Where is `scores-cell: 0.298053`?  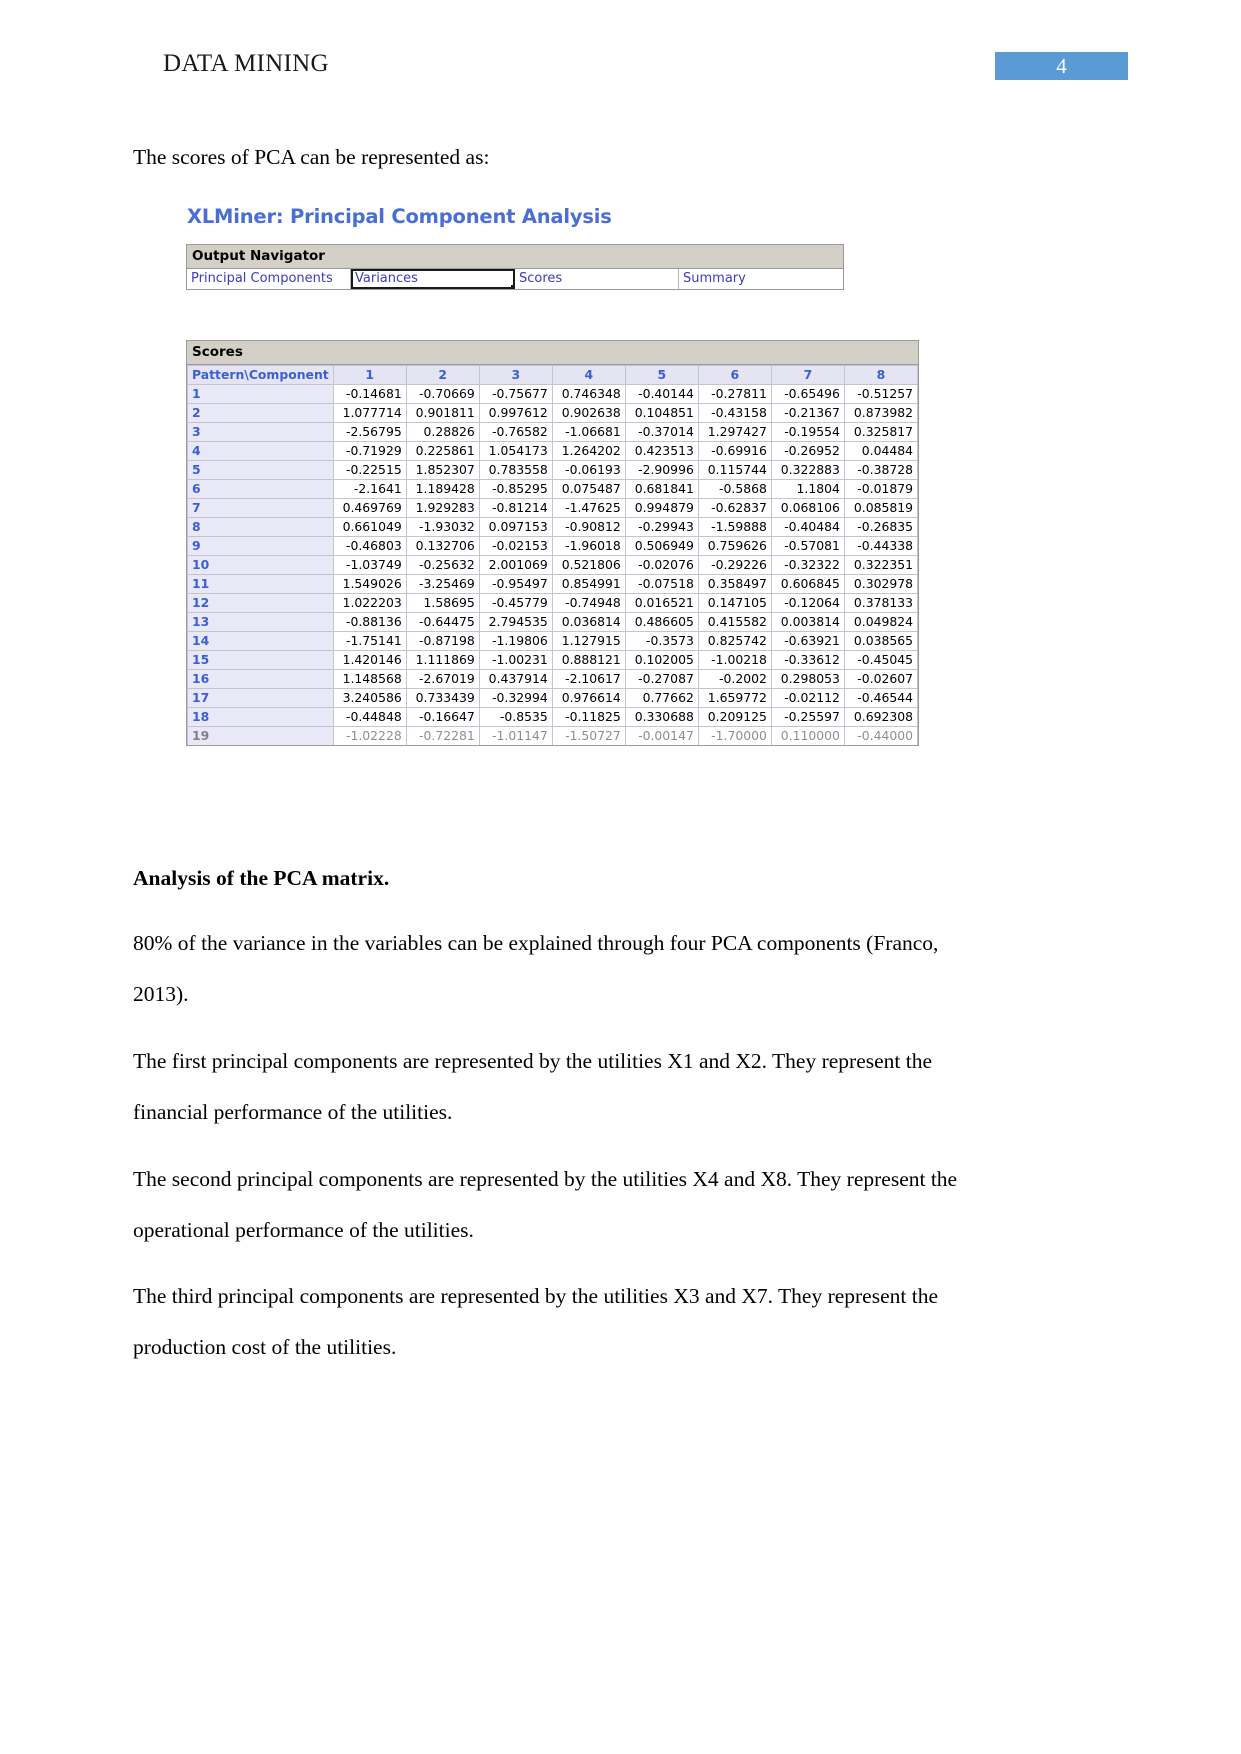
scores-cell: 0.298053 is located at coordinates (807, 679).